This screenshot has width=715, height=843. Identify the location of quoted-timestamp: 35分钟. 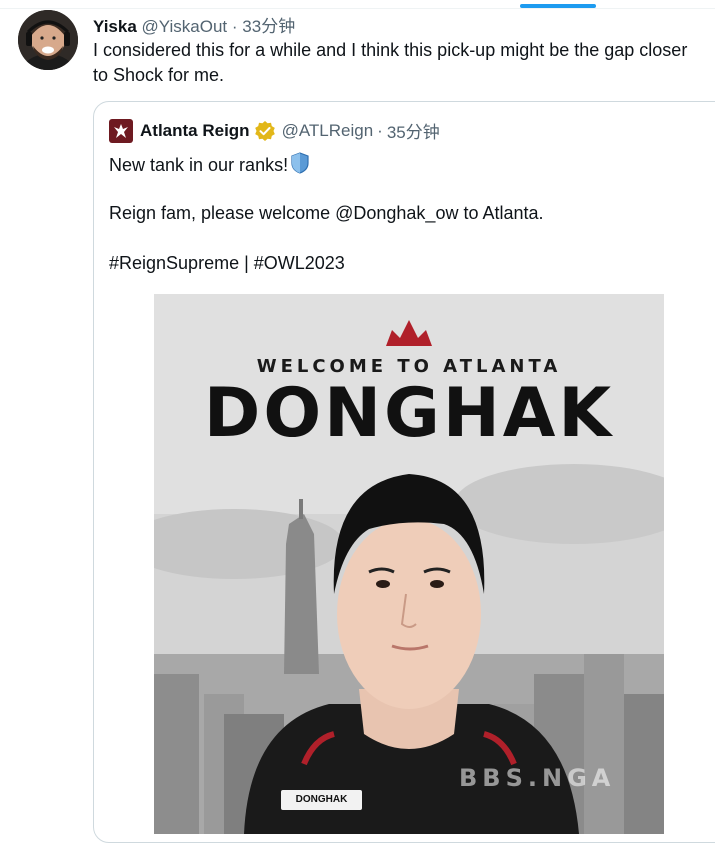
(413, 130).